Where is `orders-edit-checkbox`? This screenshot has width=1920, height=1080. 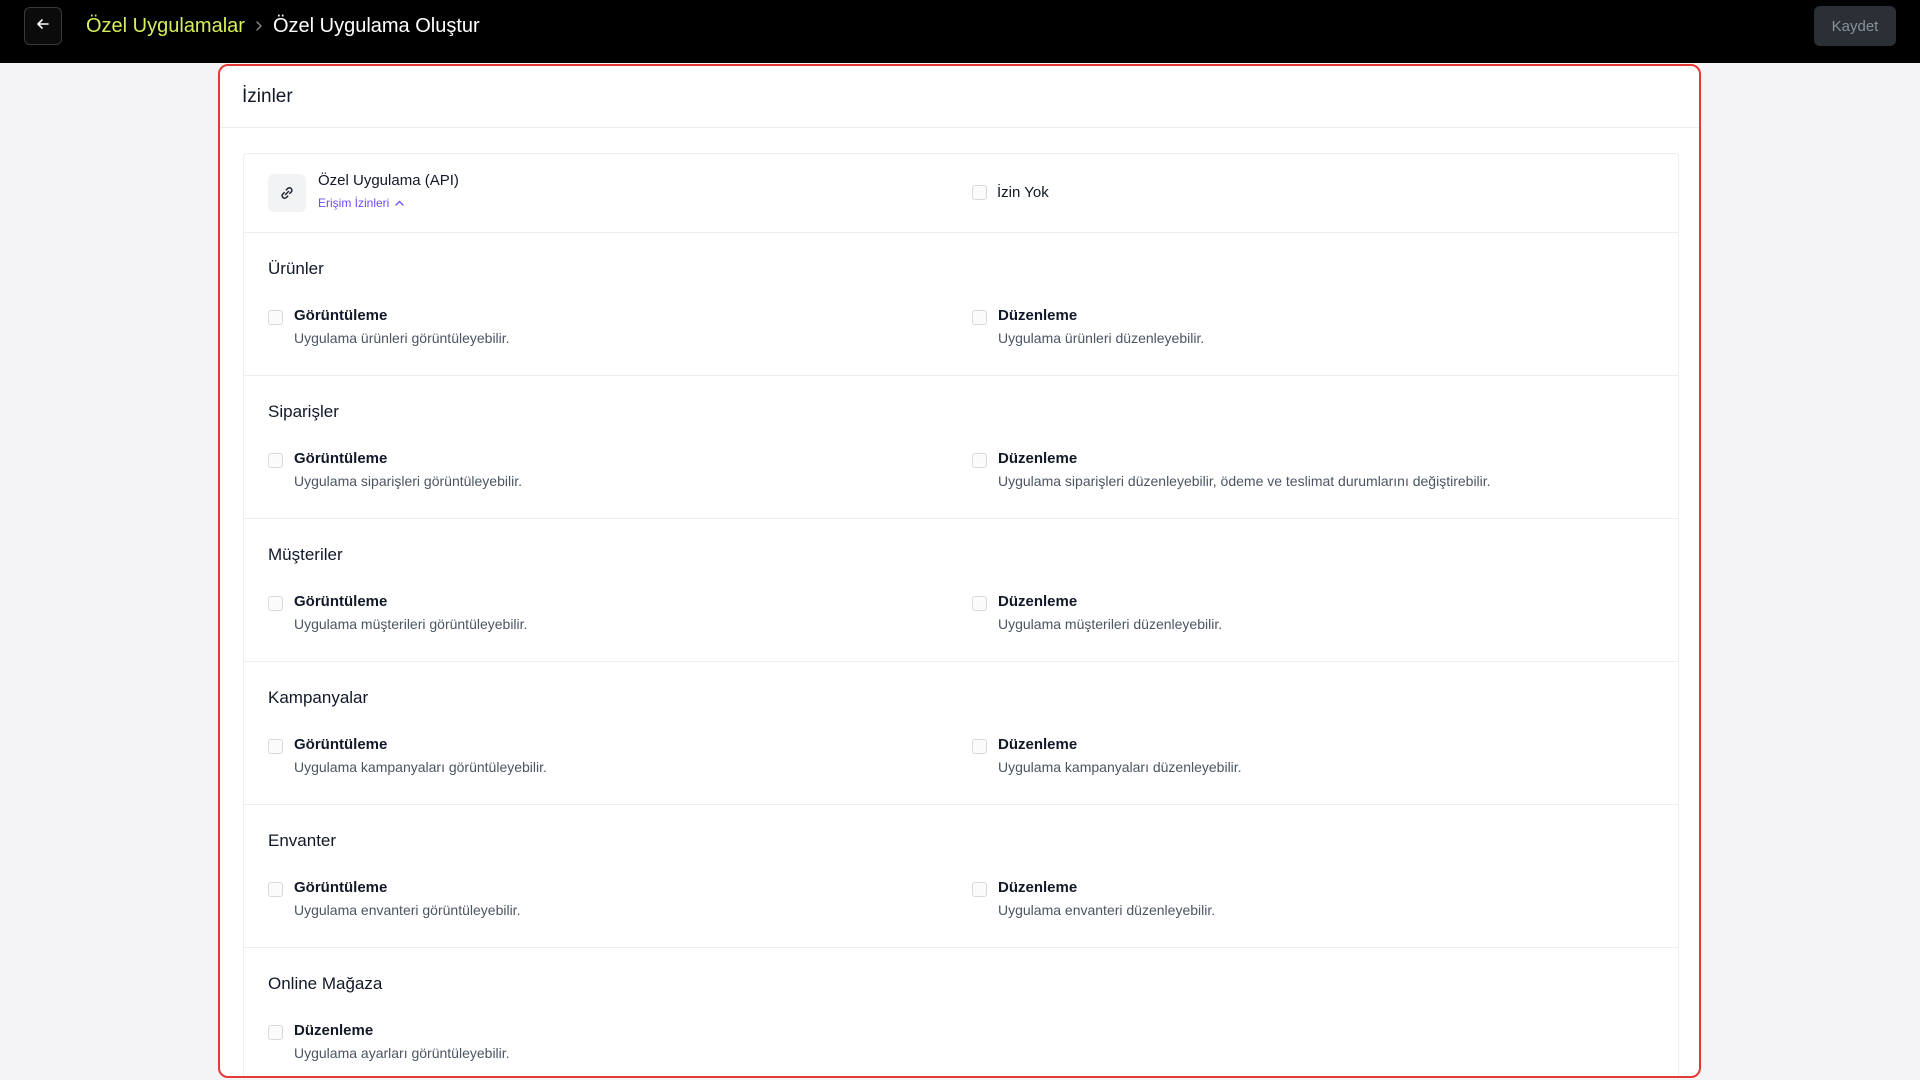
orders-edit-checkbox is located at coordinates (979, 460).